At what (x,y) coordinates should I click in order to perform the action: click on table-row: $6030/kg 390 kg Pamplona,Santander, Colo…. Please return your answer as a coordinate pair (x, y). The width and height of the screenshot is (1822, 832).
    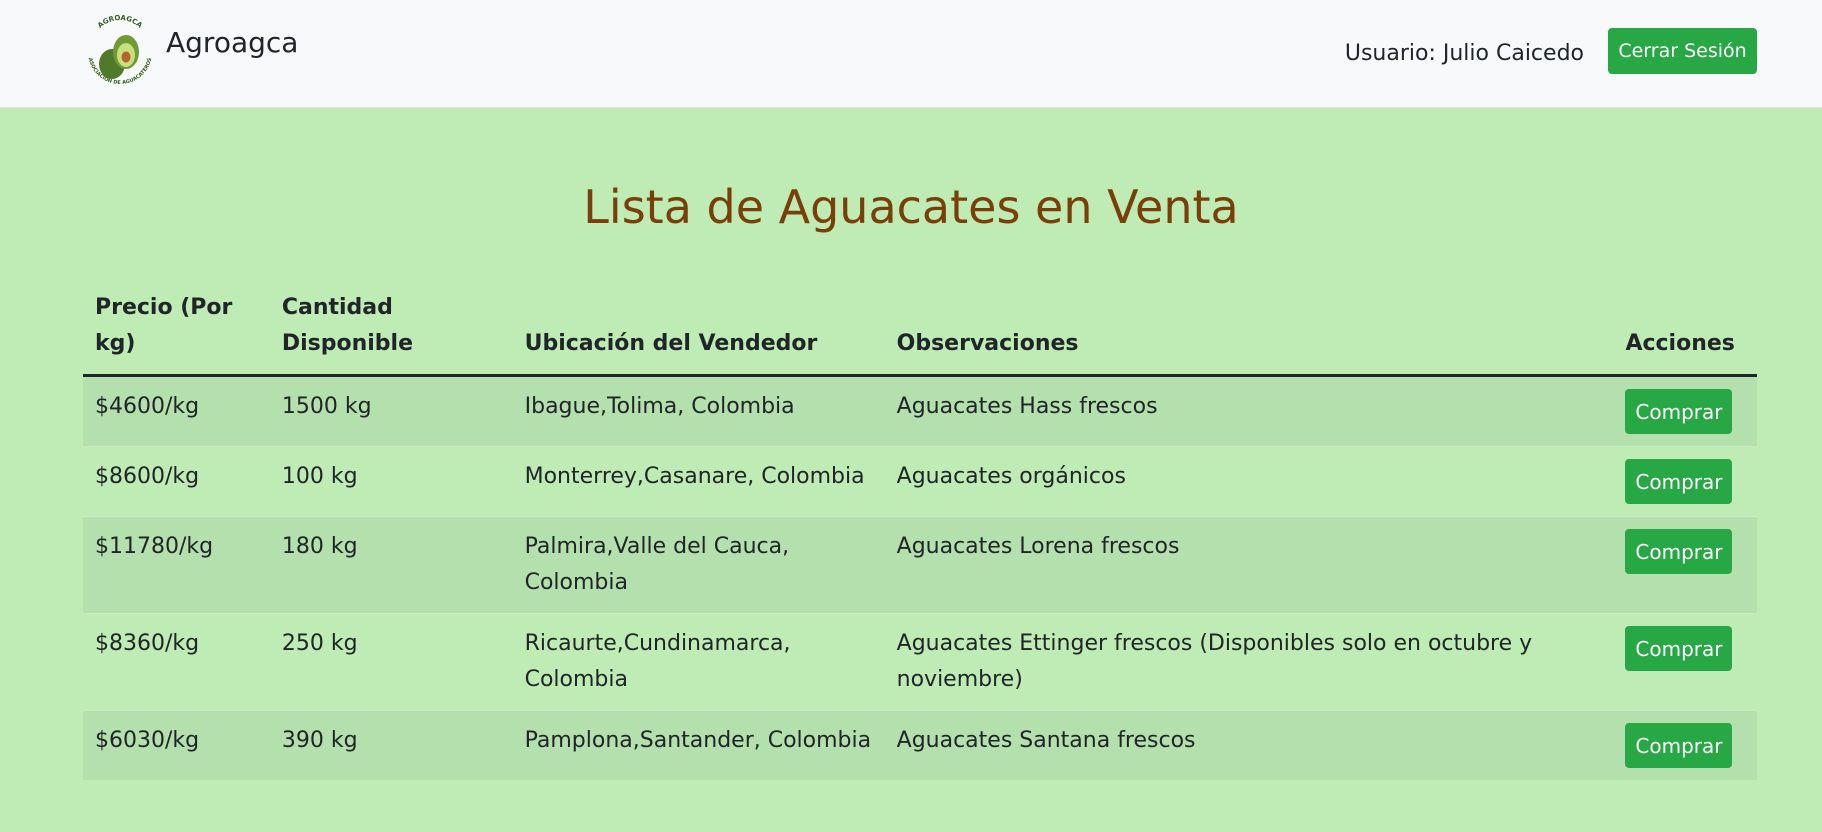
    Looking at the image, I should click on (920, 745).